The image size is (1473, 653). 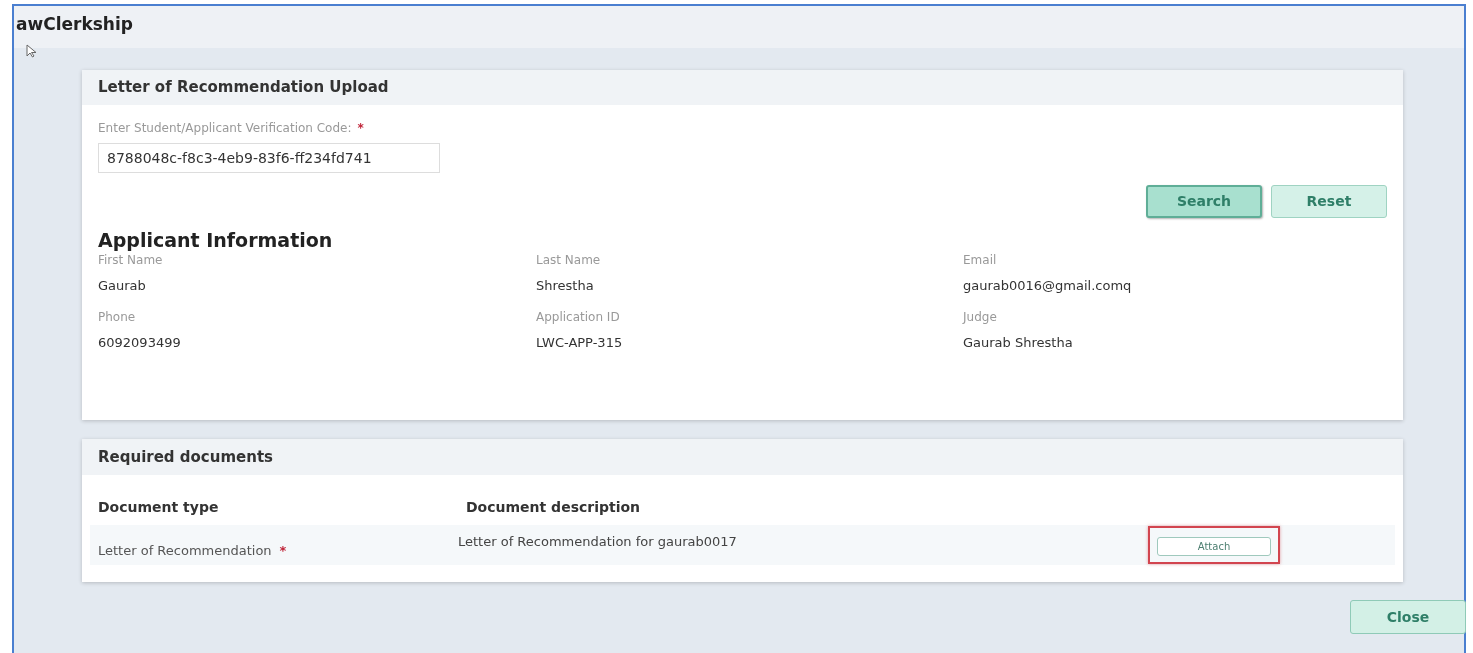 I want to click on action-button: Reset, so click(x=1329, y=201).